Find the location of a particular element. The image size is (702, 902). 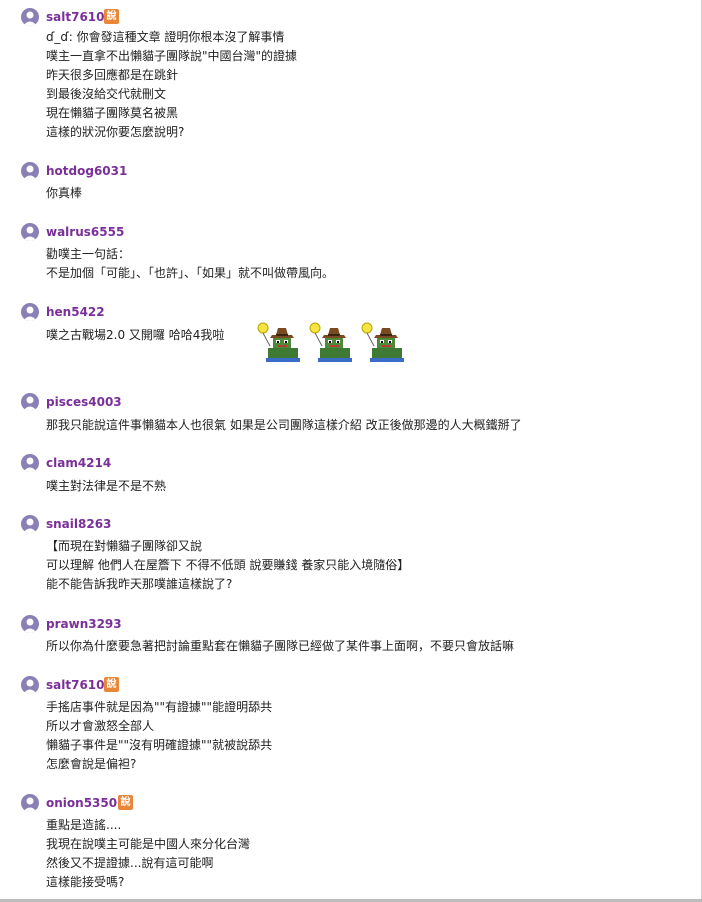

frog-cowboy-sticker is located at coordinates (336, 346).